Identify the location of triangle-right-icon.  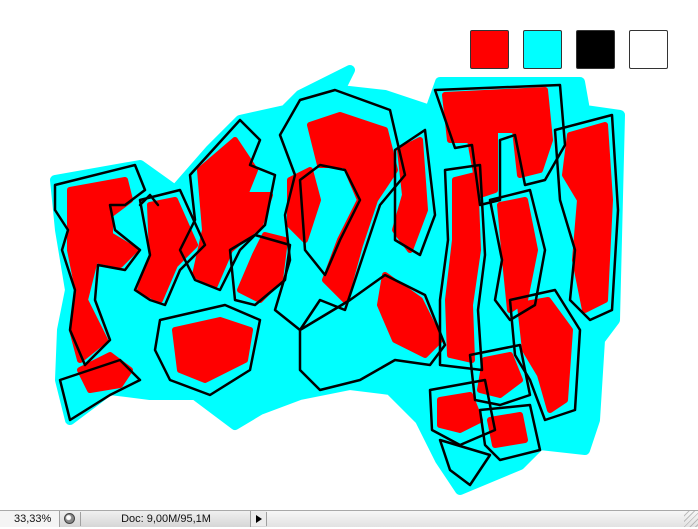
(259, 519).